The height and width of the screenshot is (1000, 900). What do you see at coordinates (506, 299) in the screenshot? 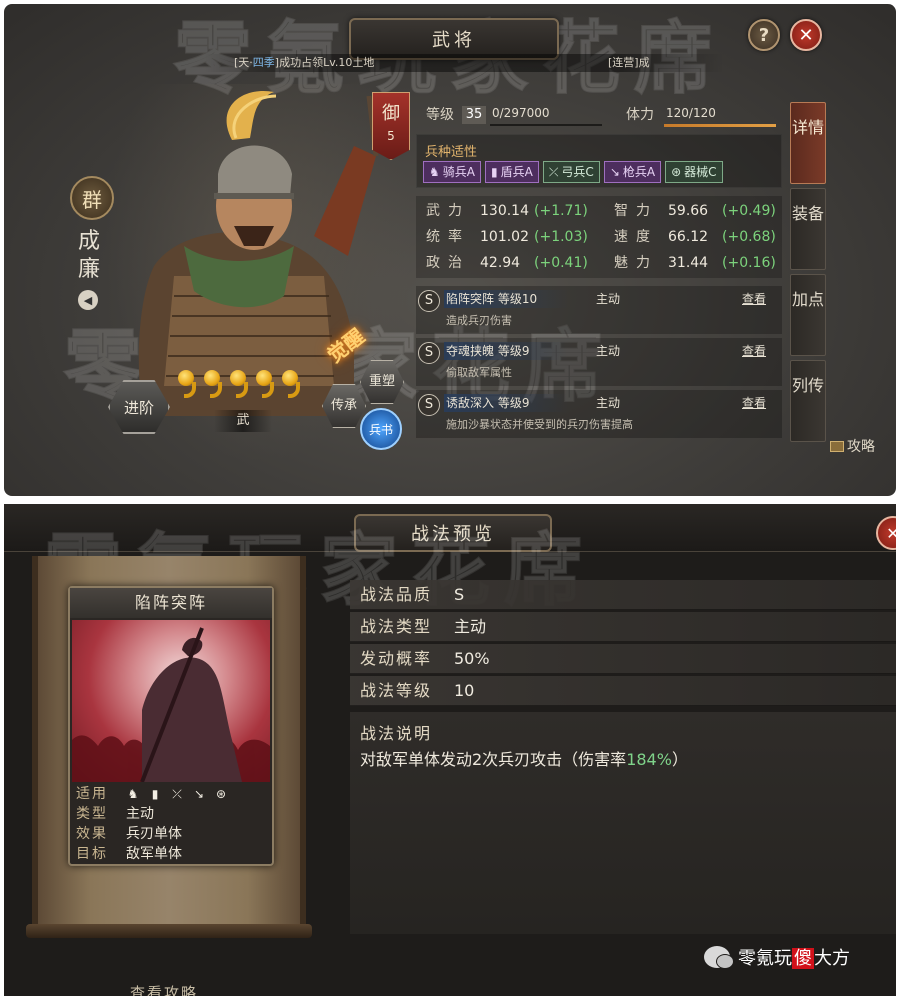
I see `skill-name: 陷阵突阵 等级10` at bounding box center [506, 299].